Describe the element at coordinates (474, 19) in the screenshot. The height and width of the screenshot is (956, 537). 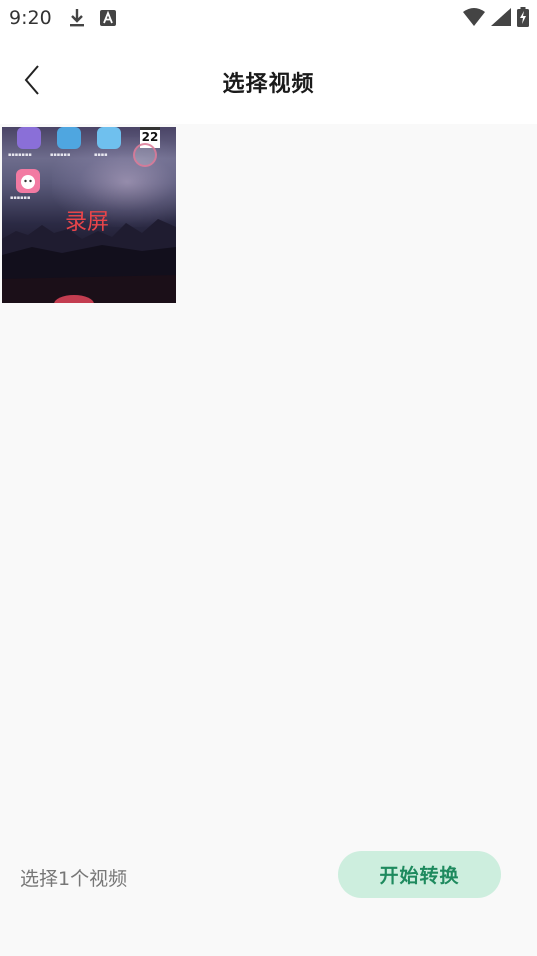
I see `wifi-icon` at that location.